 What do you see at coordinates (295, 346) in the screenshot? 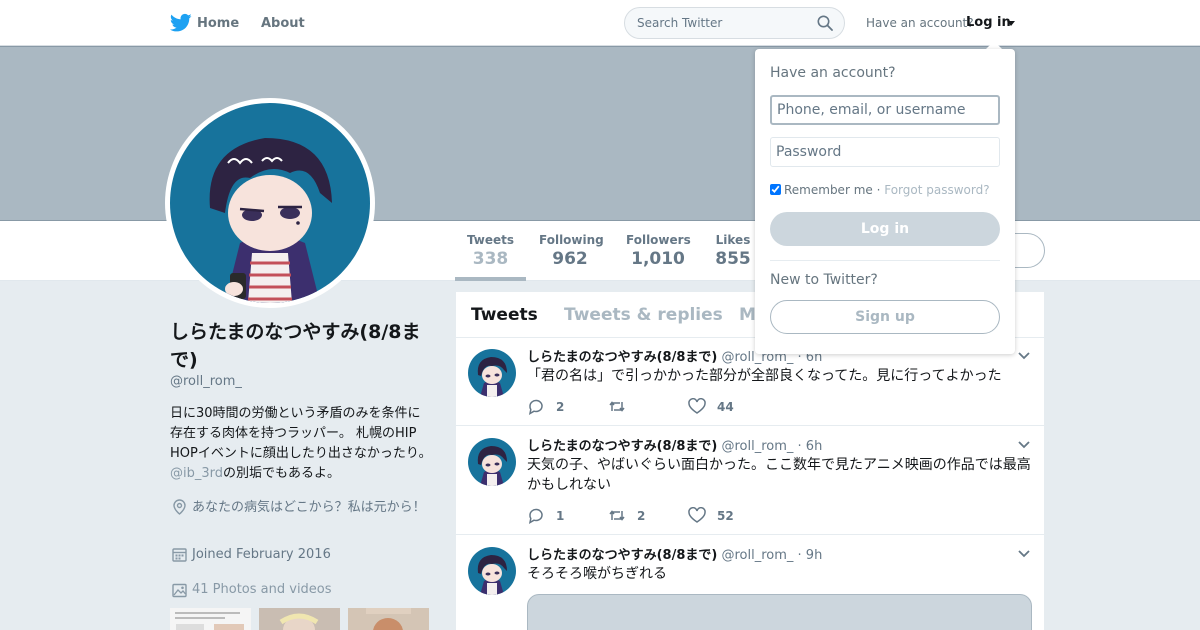
I see `profile-name: しらたまのなつやすみ(8/8まで)` at bounding box center [295, 346].